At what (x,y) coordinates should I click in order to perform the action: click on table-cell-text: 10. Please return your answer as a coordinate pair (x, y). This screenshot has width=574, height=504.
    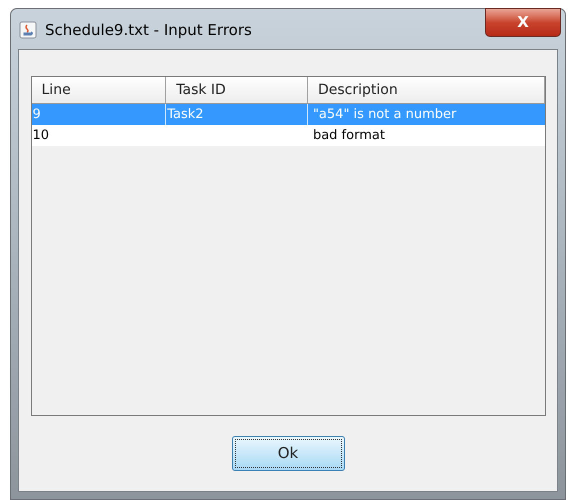
    Looking at the image, I should click on (41, 135).